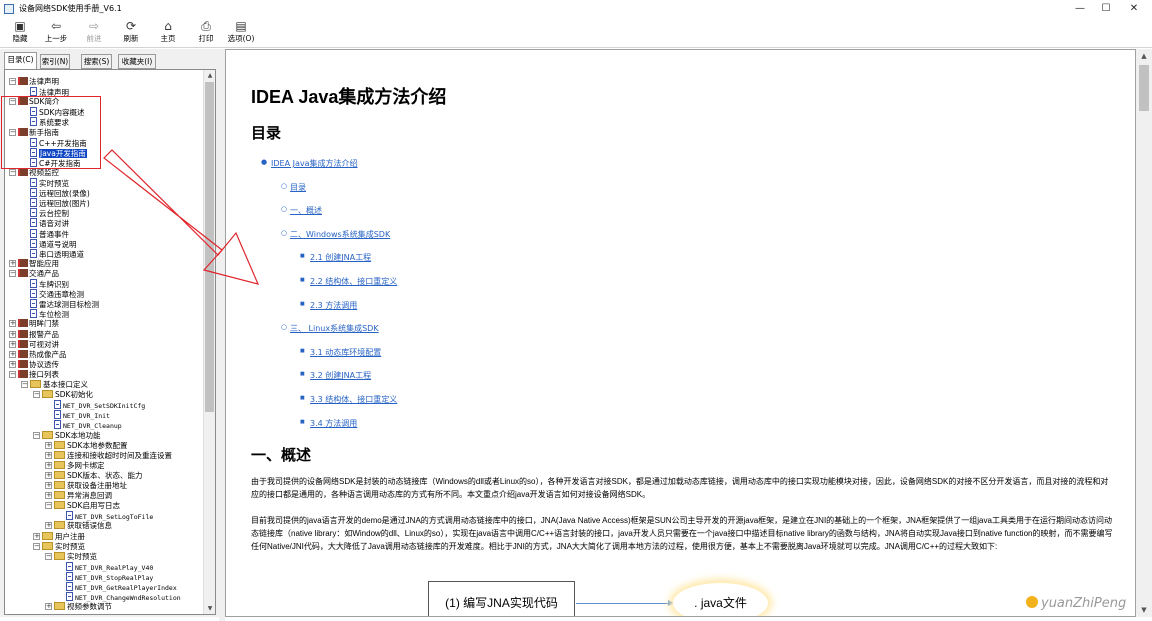 The height and width of the screenshot is (621, 1152). What do you see at coordinates (1144, 88) in the screenshot?
I see `doc-scroll-thumb` at bounding box center [1144, 88].